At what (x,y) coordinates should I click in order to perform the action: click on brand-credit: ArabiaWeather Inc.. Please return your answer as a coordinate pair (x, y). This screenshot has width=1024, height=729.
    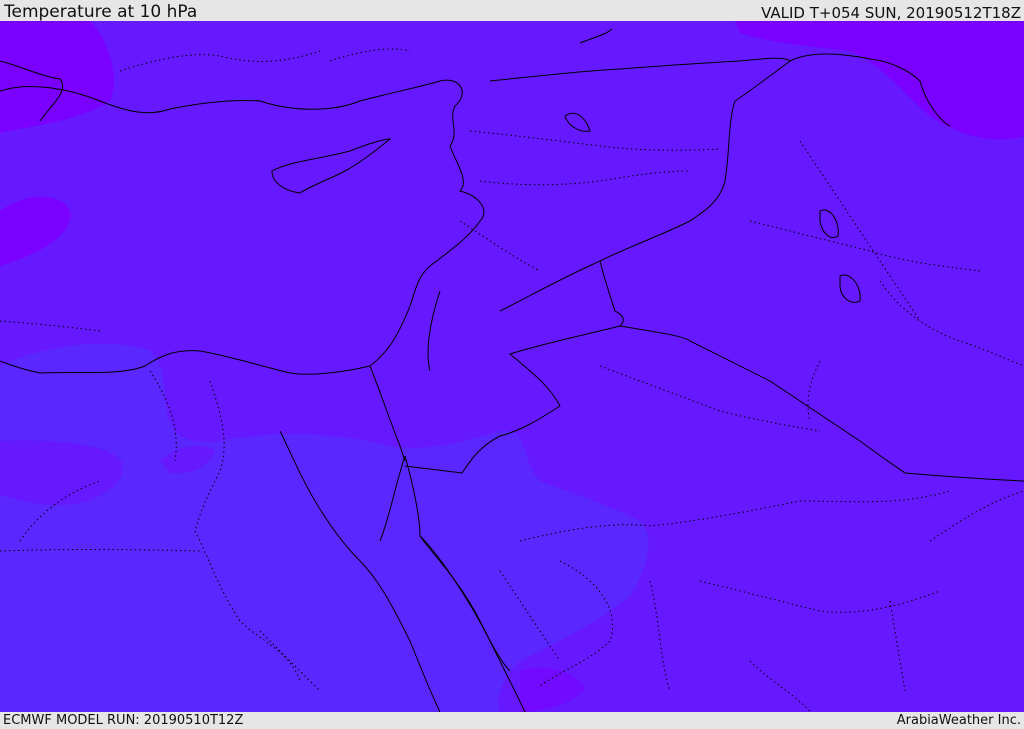
    Looking at the image, I should click on (958, 720).